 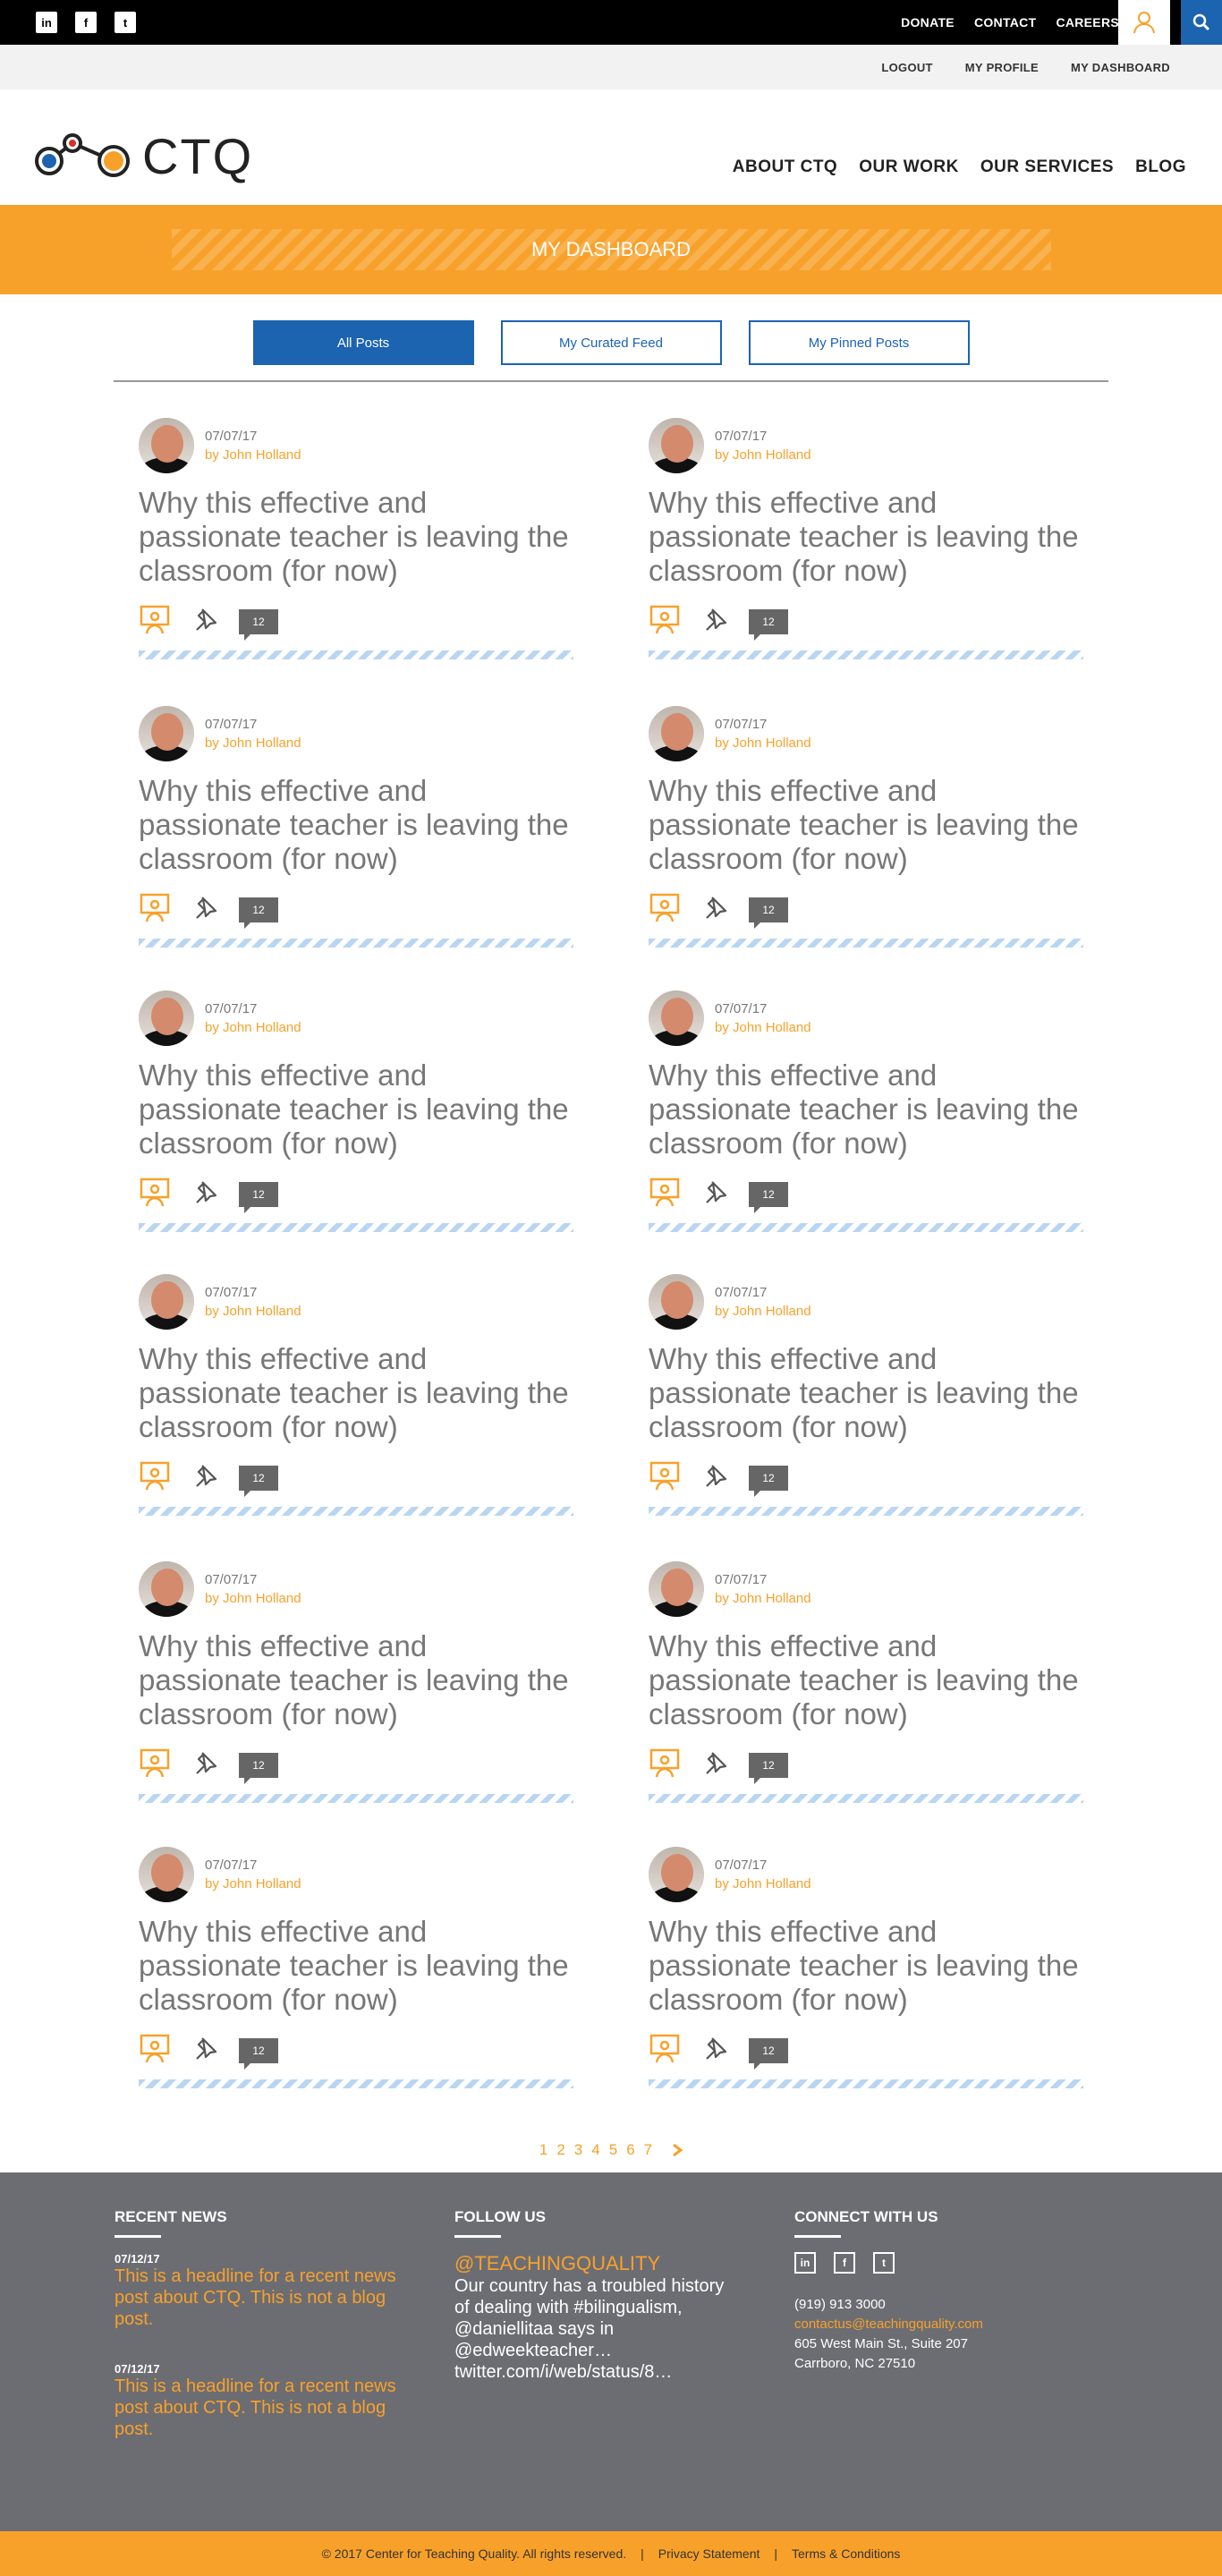 I want to click on ctq-logo: CTQ, so click(x=142, y=156).